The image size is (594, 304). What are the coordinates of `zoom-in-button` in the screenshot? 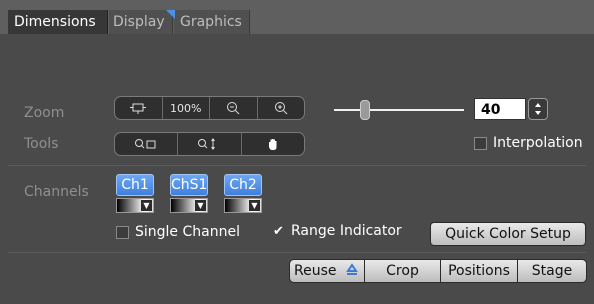 It's located at (281, 108).